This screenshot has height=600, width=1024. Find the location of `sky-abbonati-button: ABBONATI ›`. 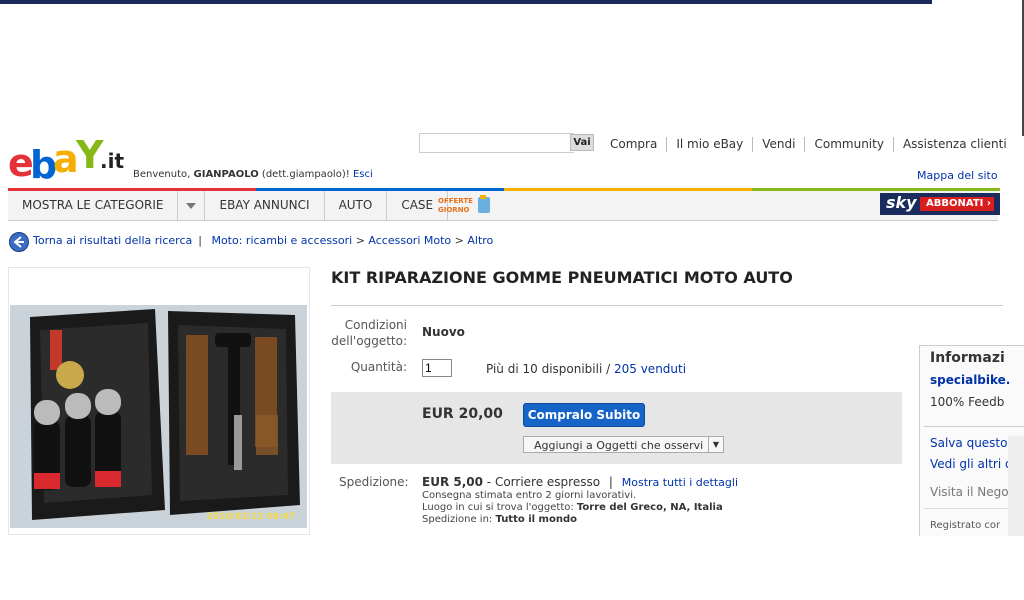

sky-abbonati-button: ABBONATI › is located at coordinates (957, 204).